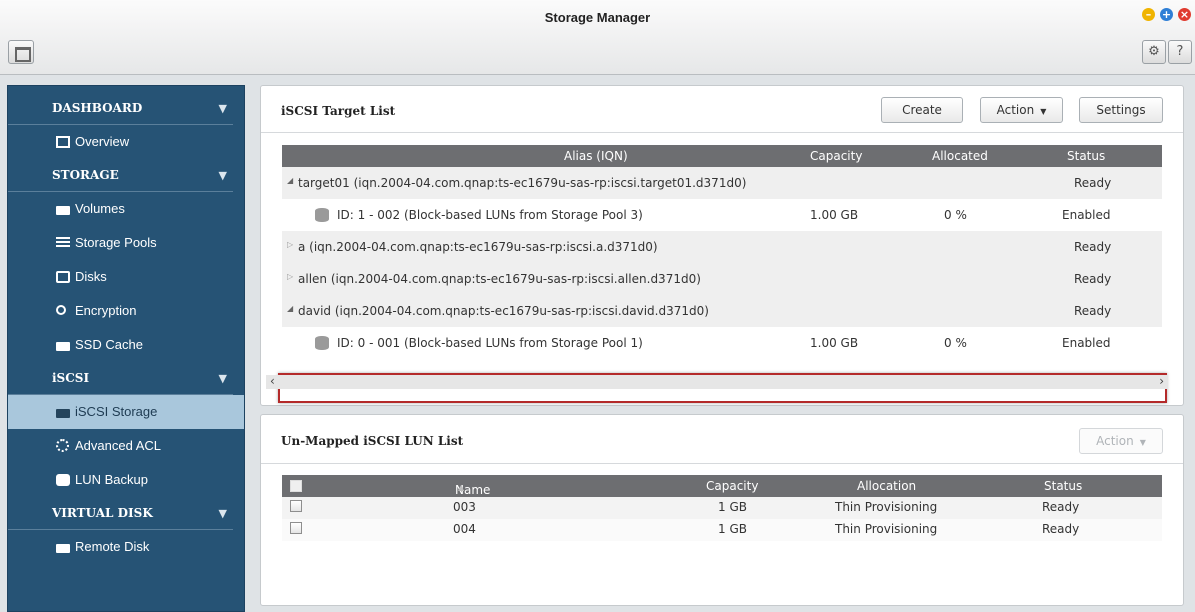  Describe the element at coordinates (63, 480) in the screenshot. I see `backup-icon` at that location.